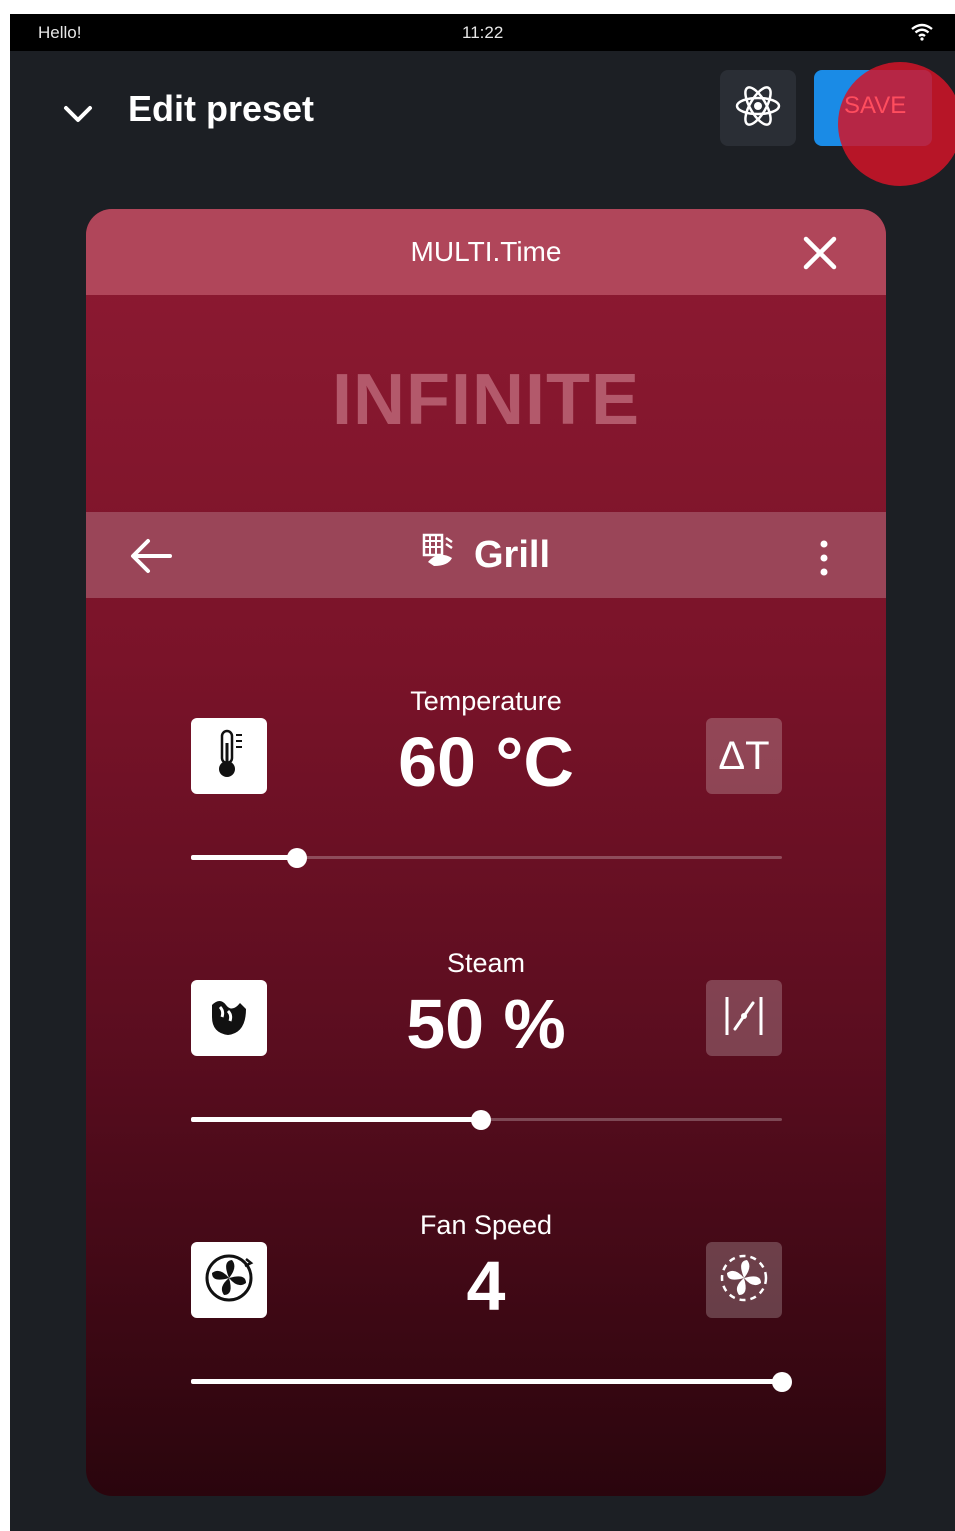 The height and width of the screenshot is (1531, 955). I want to click on steam-slider, so click(486, 1120).